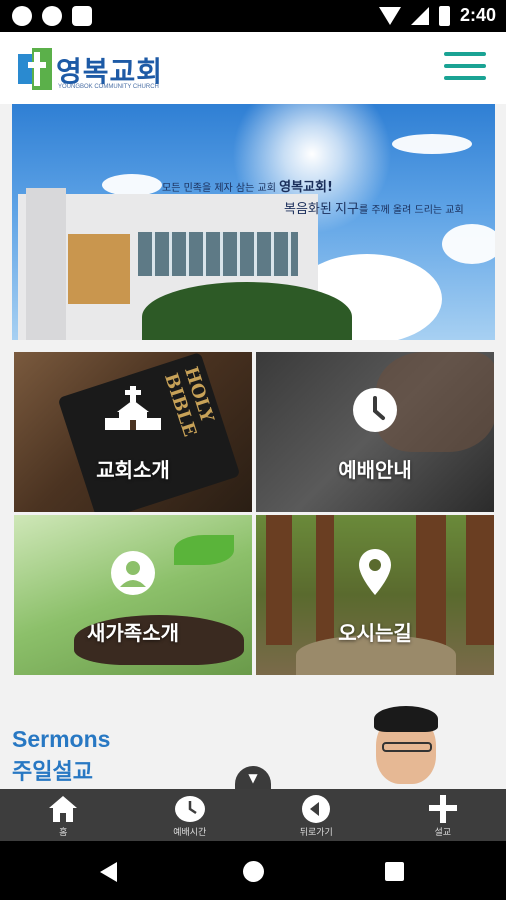 The image size is (506, 900). I want to click on person-icon, so click(133, 573).